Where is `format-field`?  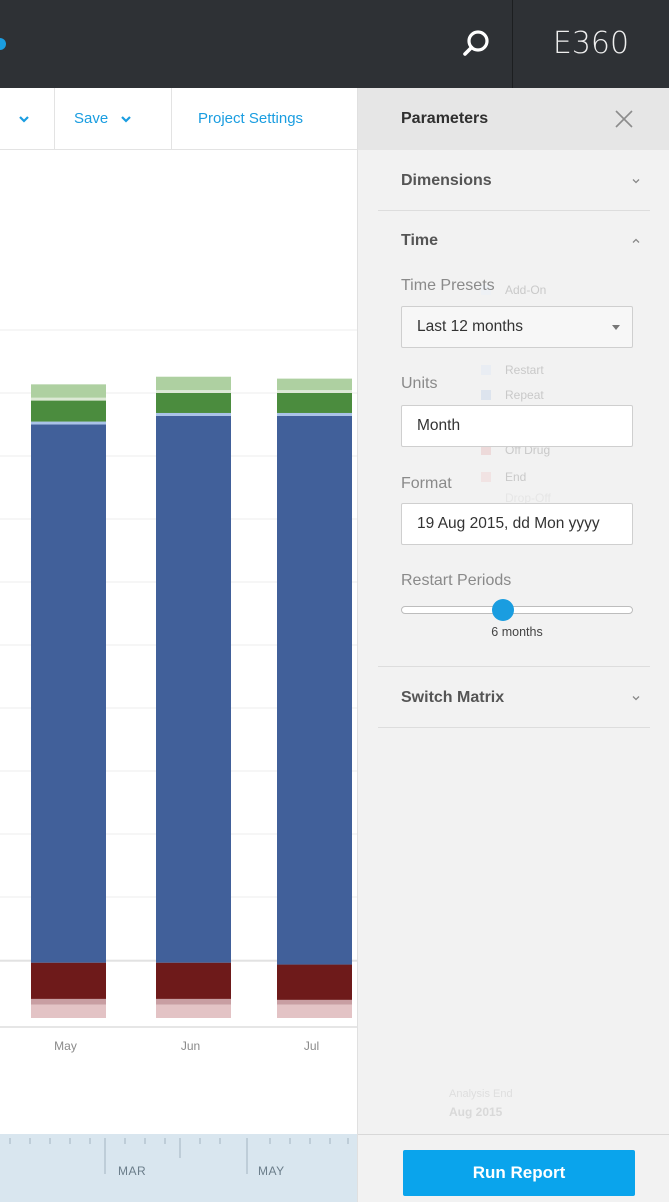 format-field is located at coordinates (517, 524).